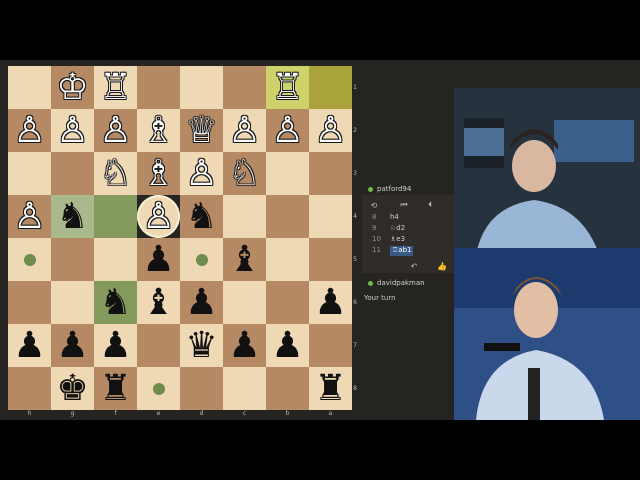  I want to click on move-notation: h4, so click(394, 218).